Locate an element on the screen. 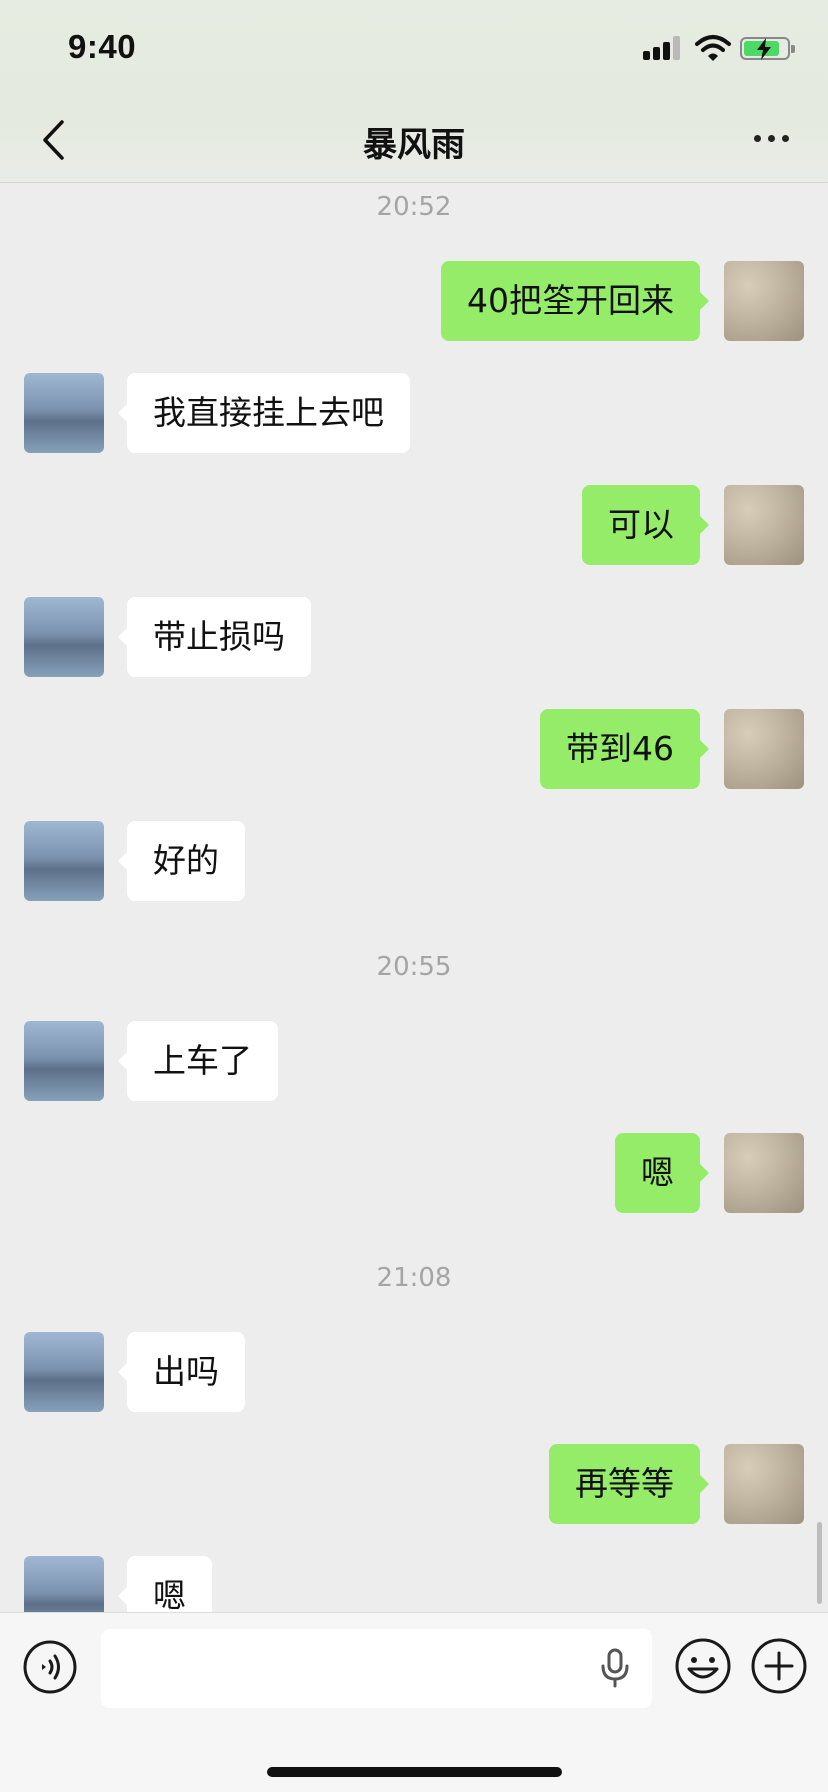 This screenshot has height=1792, width=828. emoji-icon is located at coordinates (703, 1666).